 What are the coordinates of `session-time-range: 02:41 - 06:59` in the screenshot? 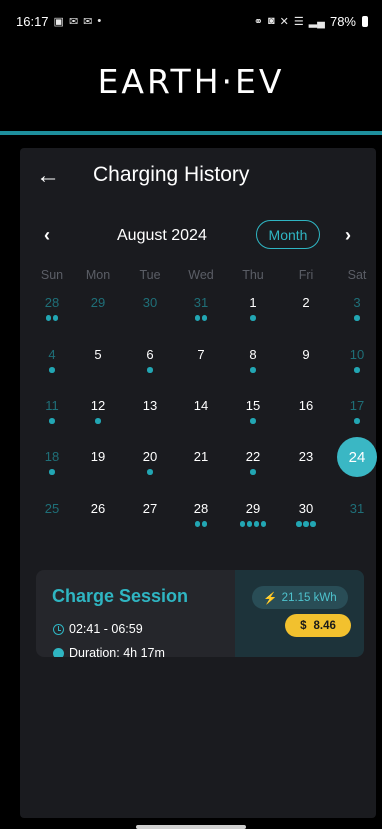 It's located at (106, 629).